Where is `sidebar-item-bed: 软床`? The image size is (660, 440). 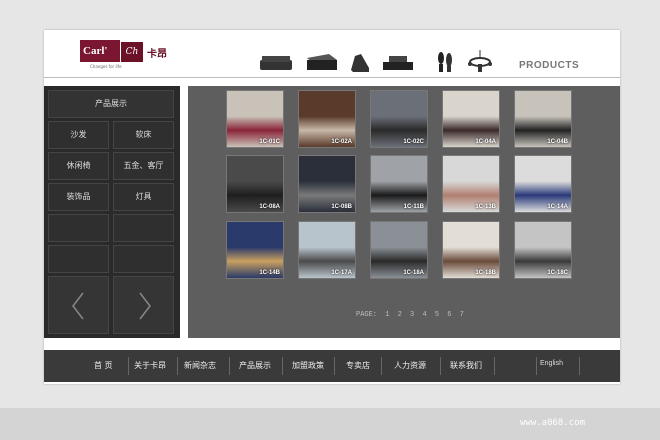 sidebar-item-bed: 软床 is located at coordinates (143, 135).